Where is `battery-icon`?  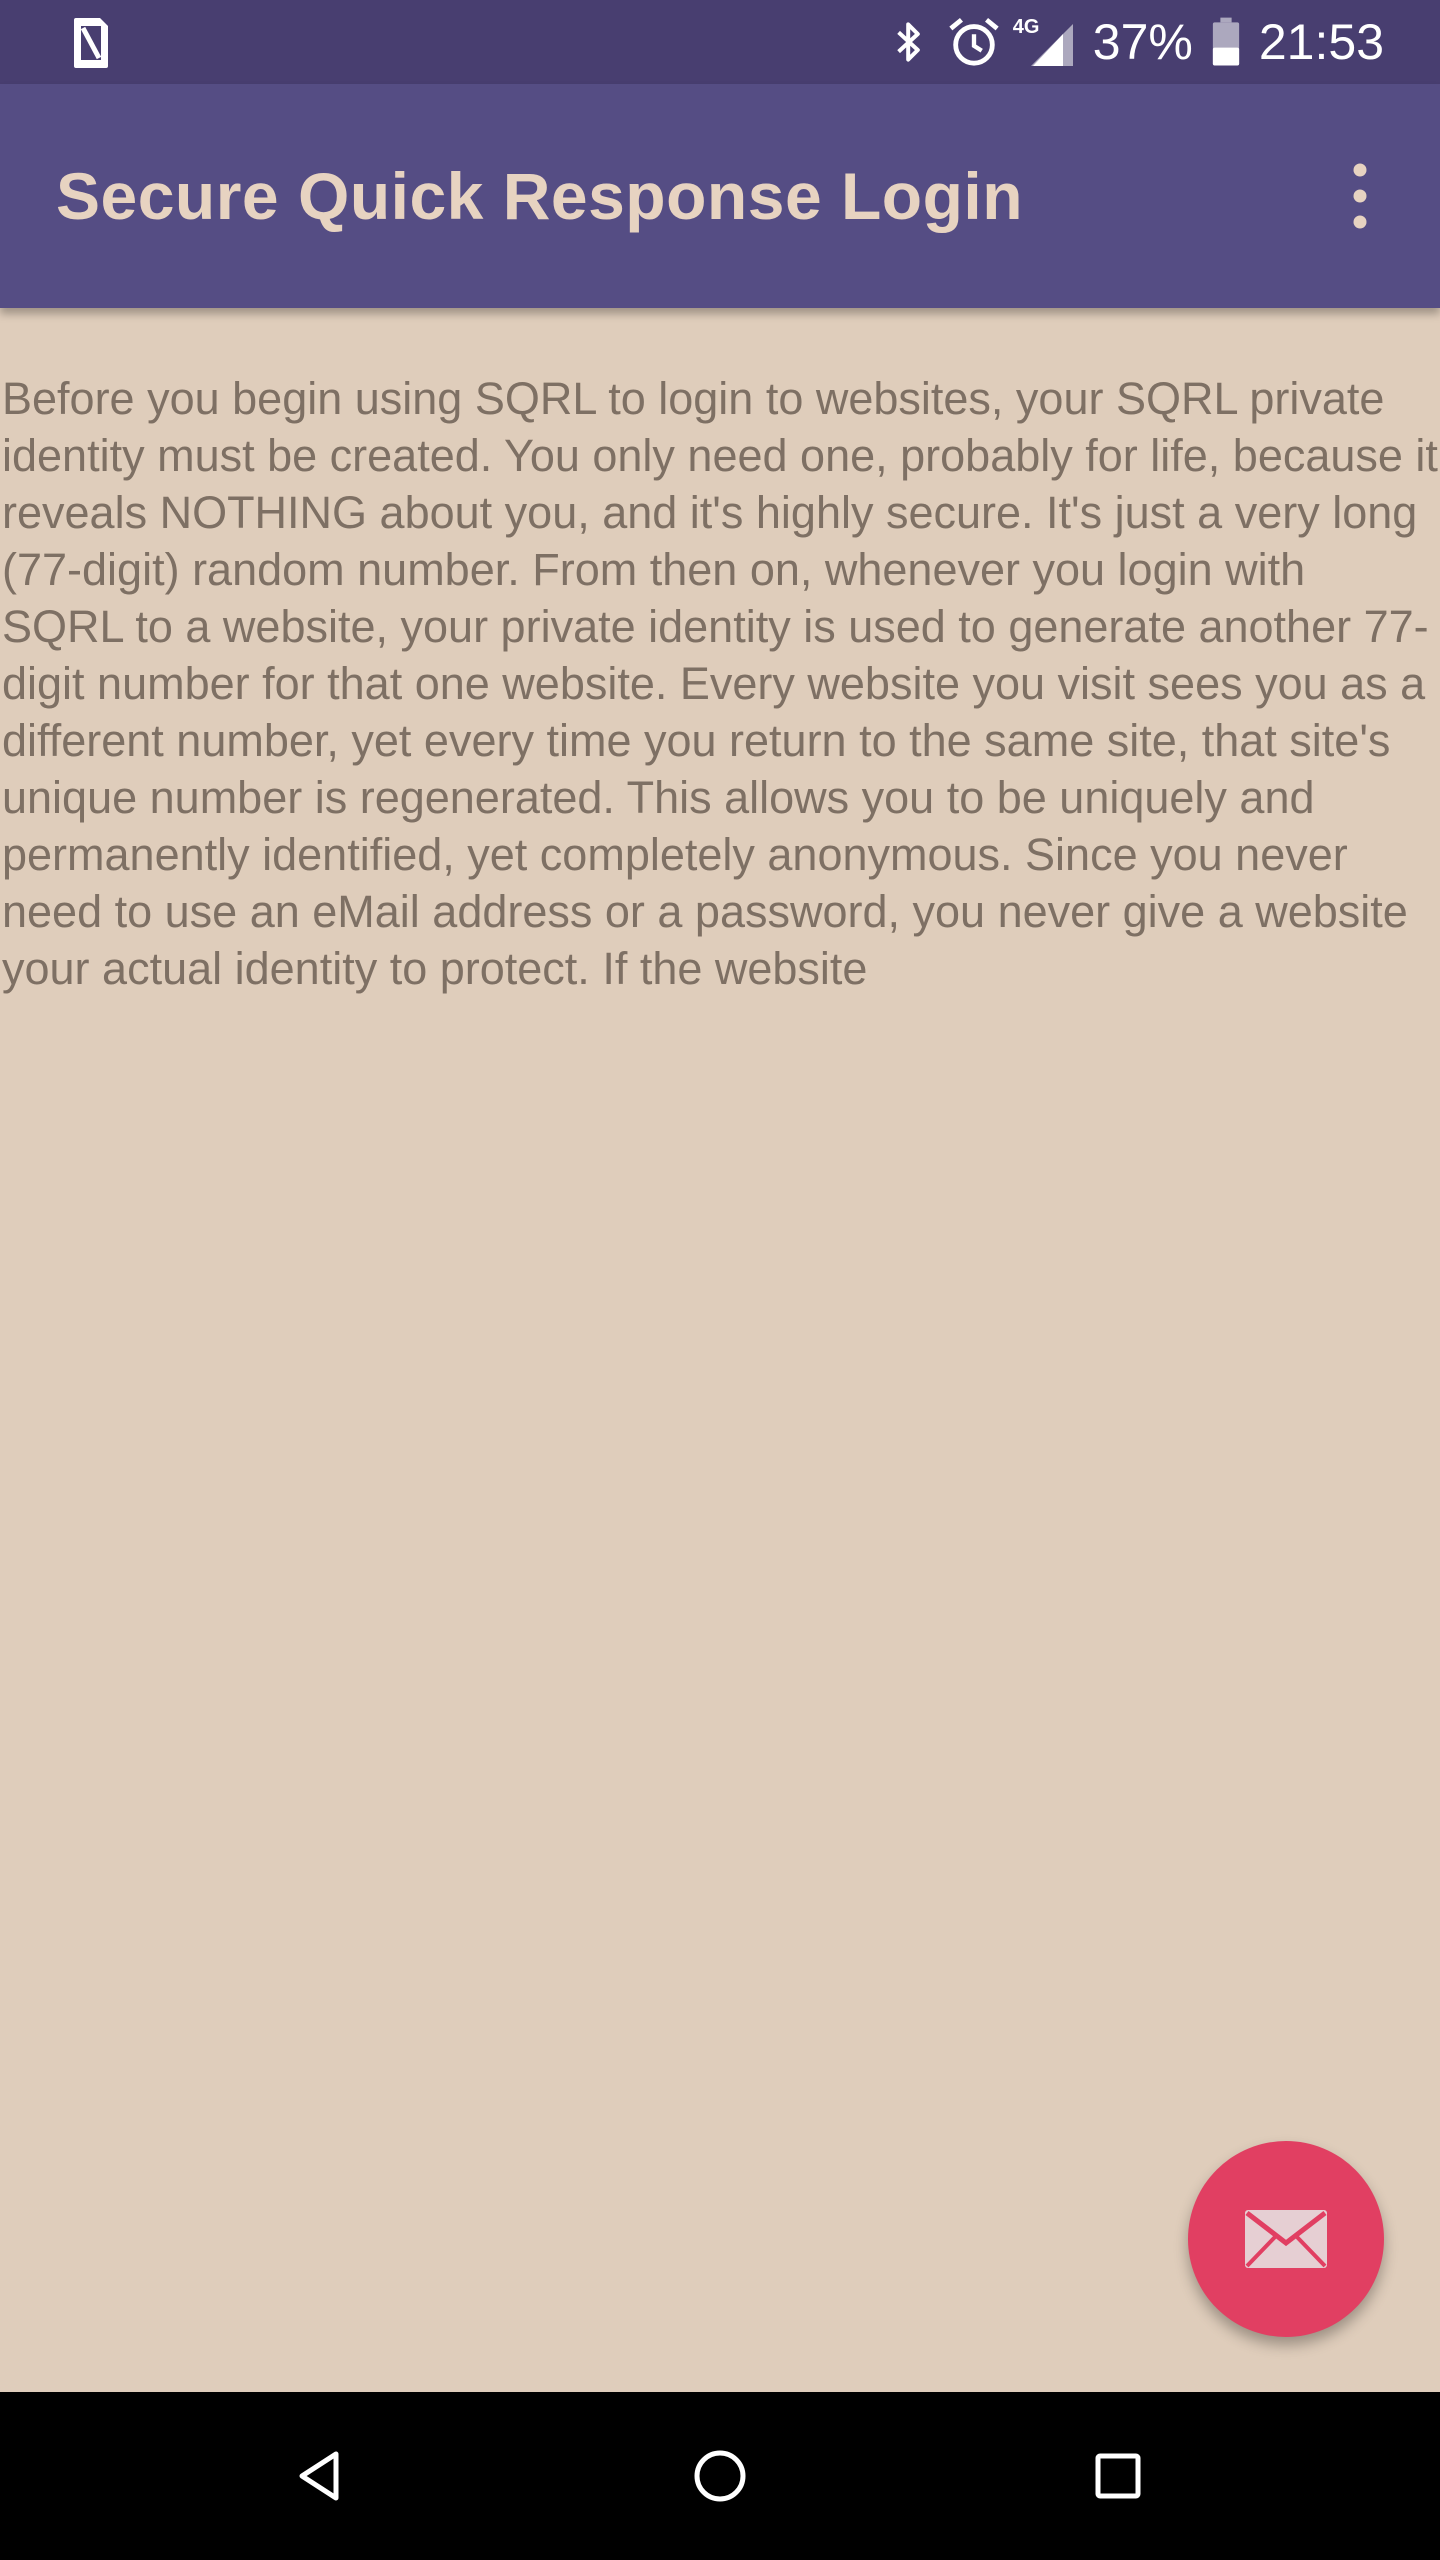 battery-icon is located at coordinates (1226, 42).